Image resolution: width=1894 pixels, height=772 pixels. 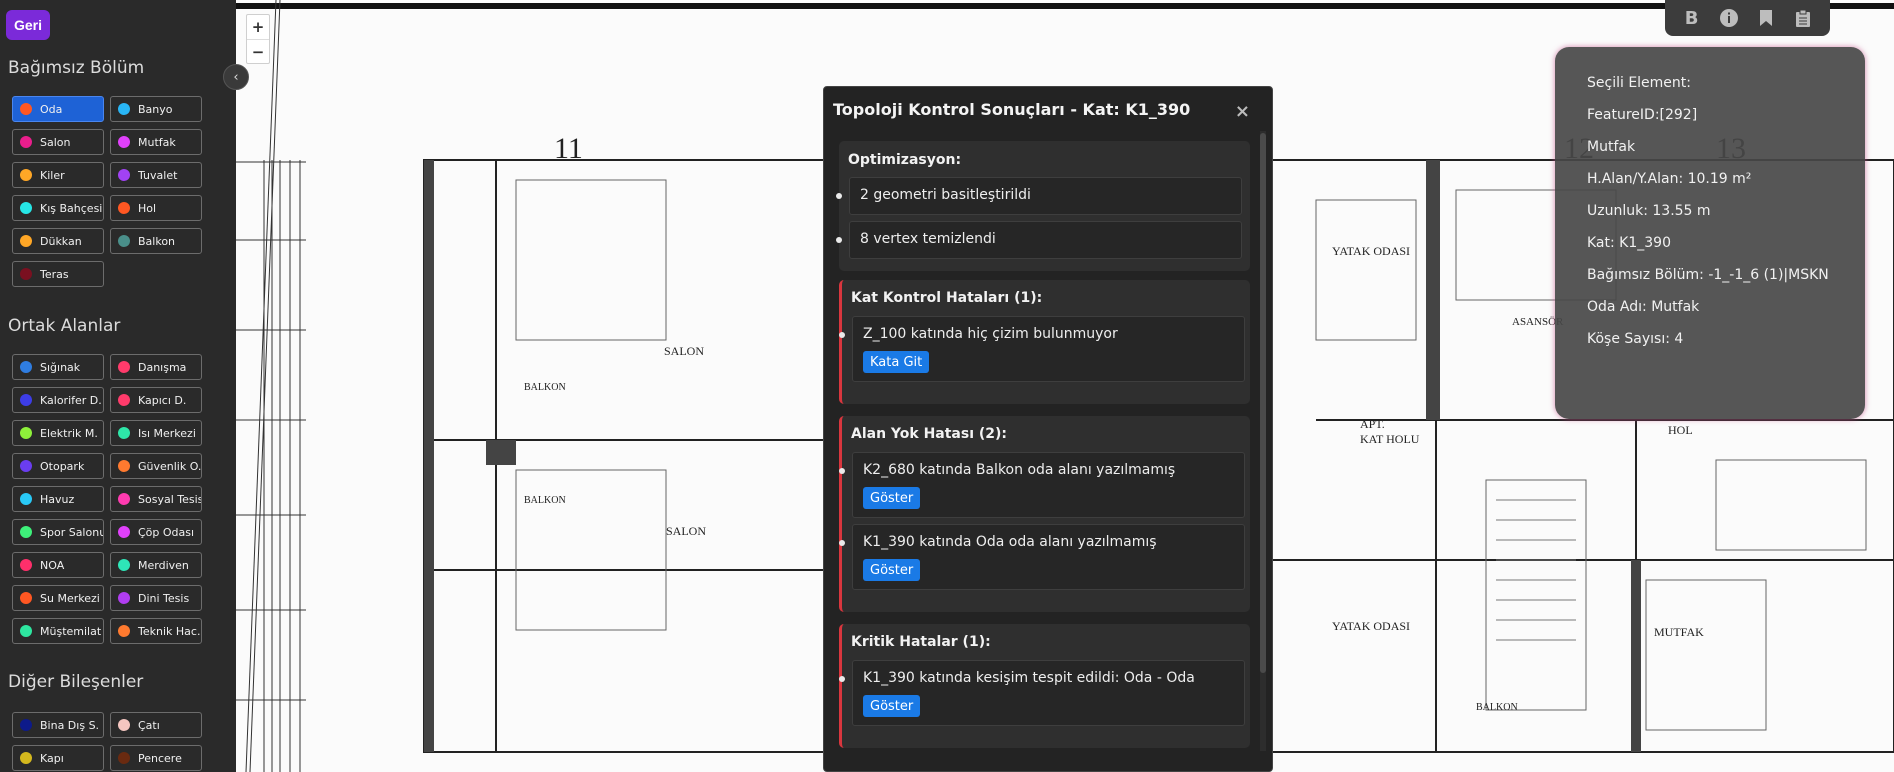 What do you see at coordinates (58, 466) in the screenshot?
I see `category-otopark: Otopark` at bounding box center [58, 466].